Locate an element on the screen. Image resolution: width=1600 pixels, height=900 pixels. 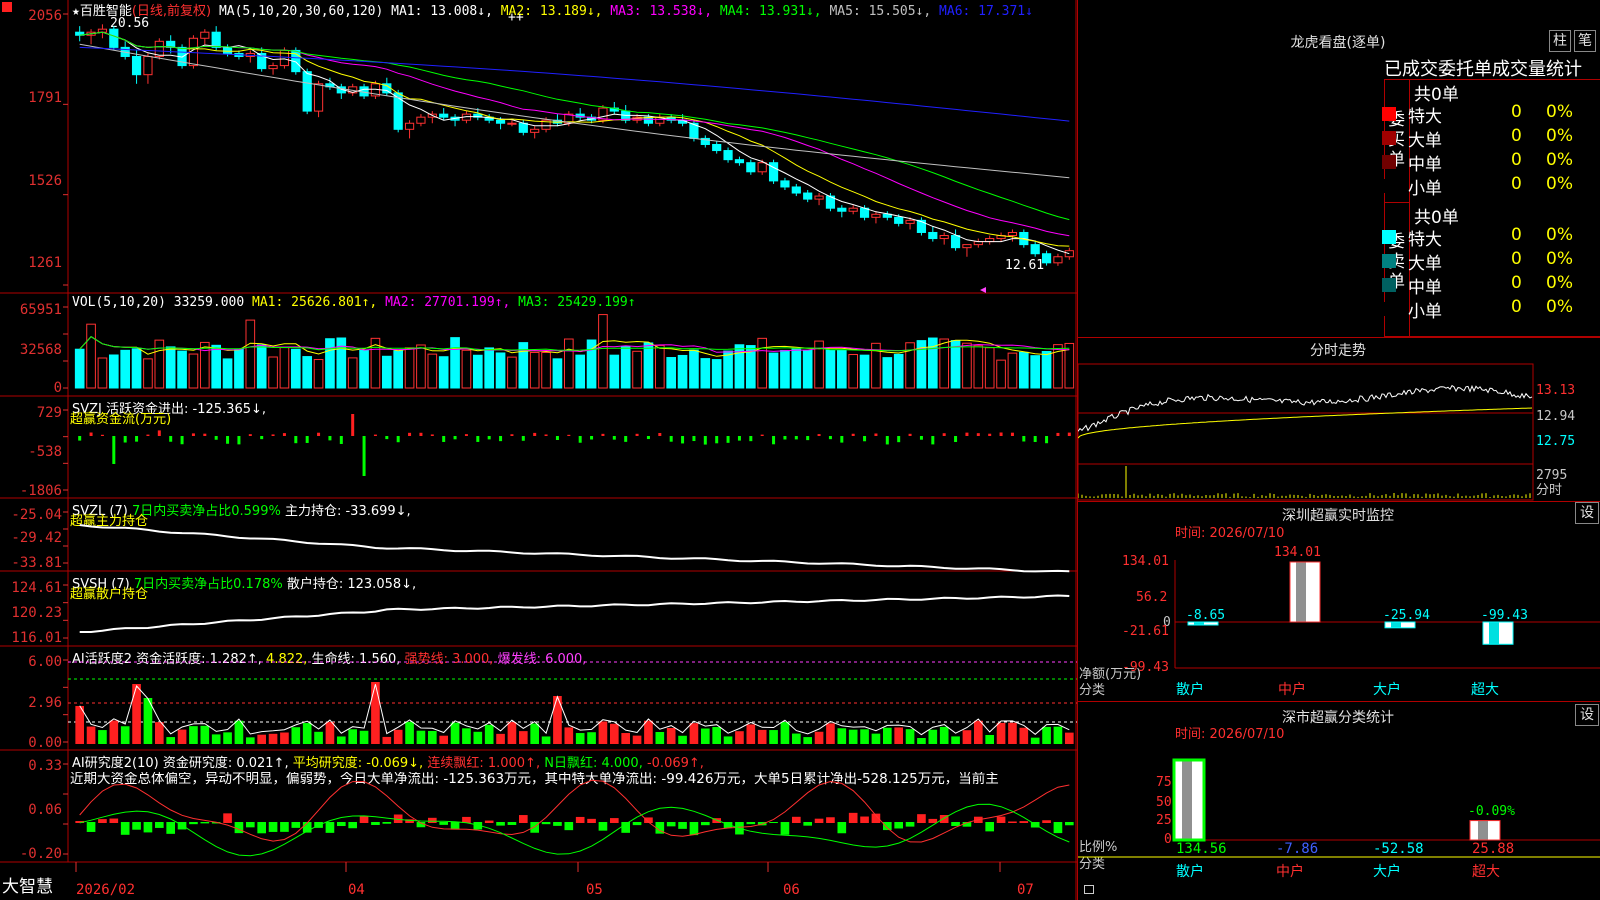
ma6-line is located at coordinates (574, 84).